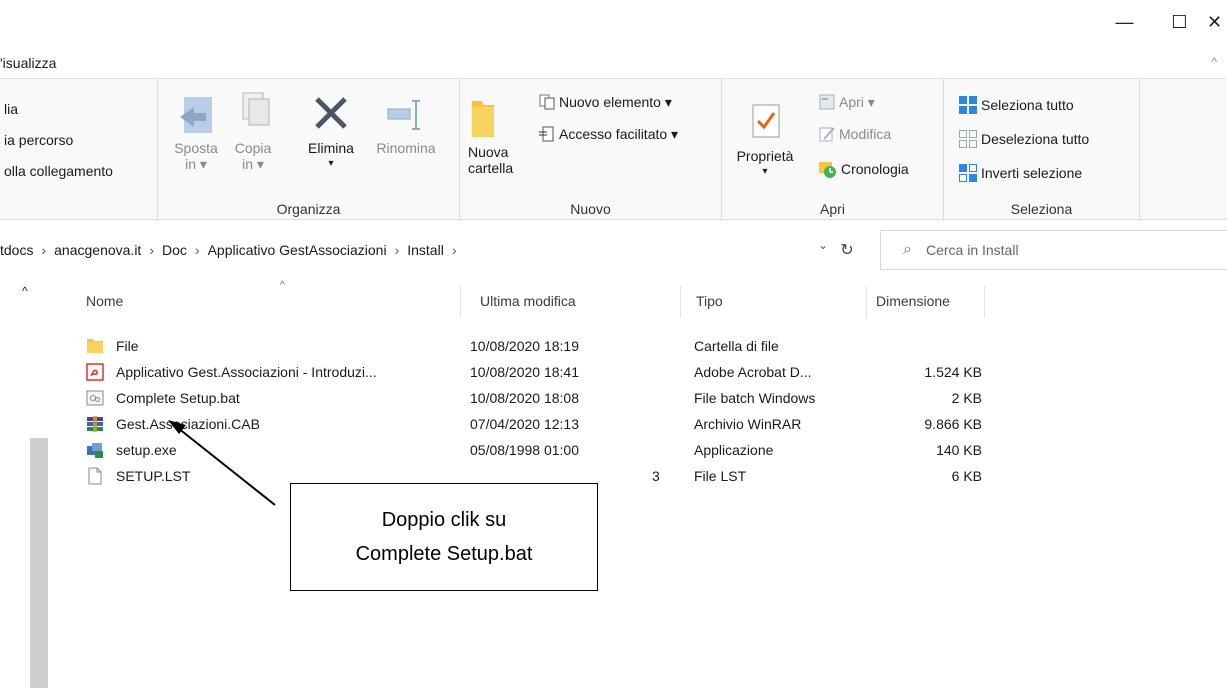 This screenshot has height=688, width=1227. What do you see at coordinates (222, 463) in the screenshot?
I see `annotation-arrow` at bounding box center [222, 463].